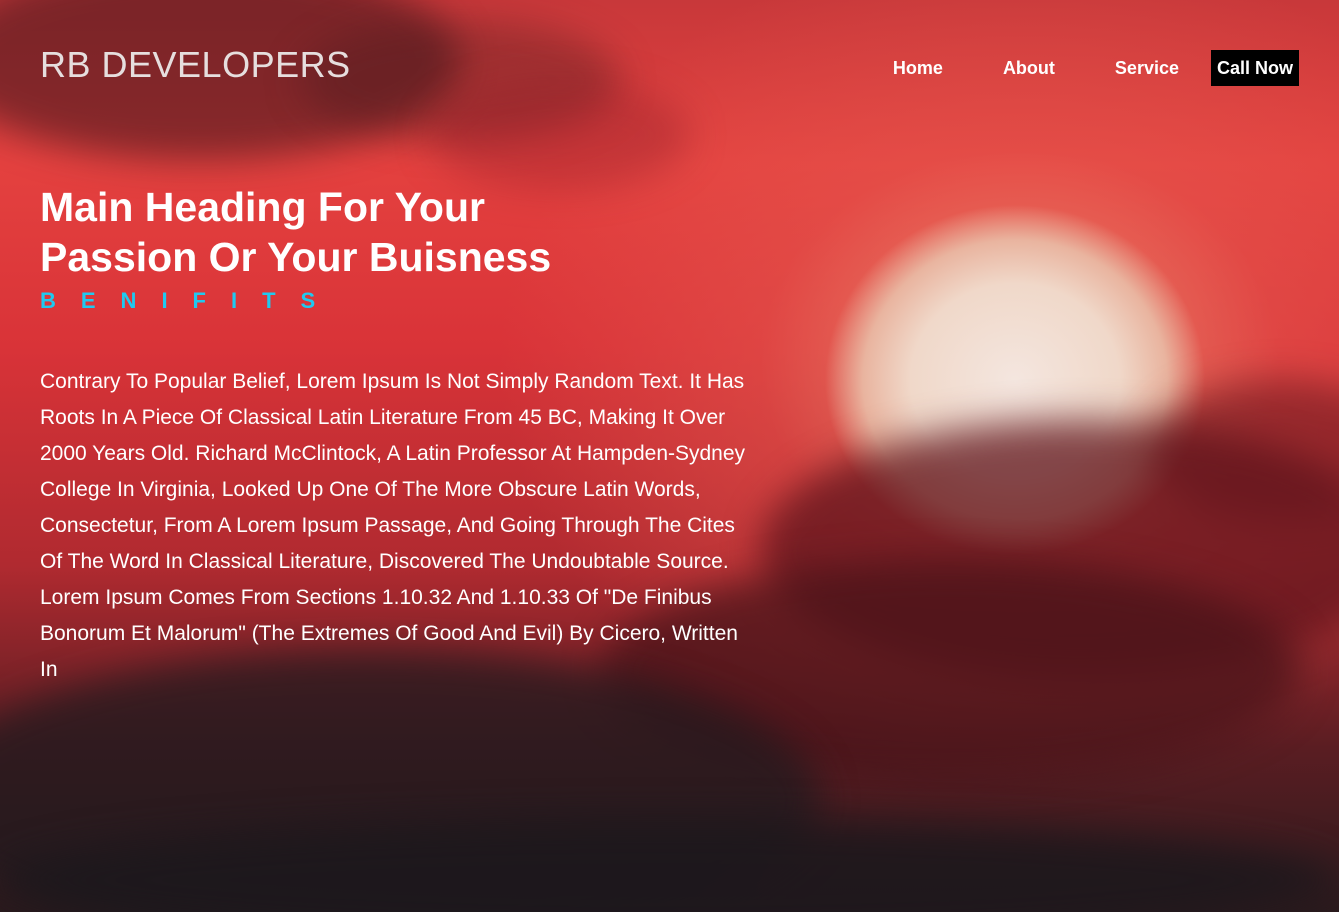 The image size is (1339, 912). What do you see at coordinates (190, 300) in the screenshot?
I see `benefits-subheading: BENIFITS` at bounding box center [190, 300].